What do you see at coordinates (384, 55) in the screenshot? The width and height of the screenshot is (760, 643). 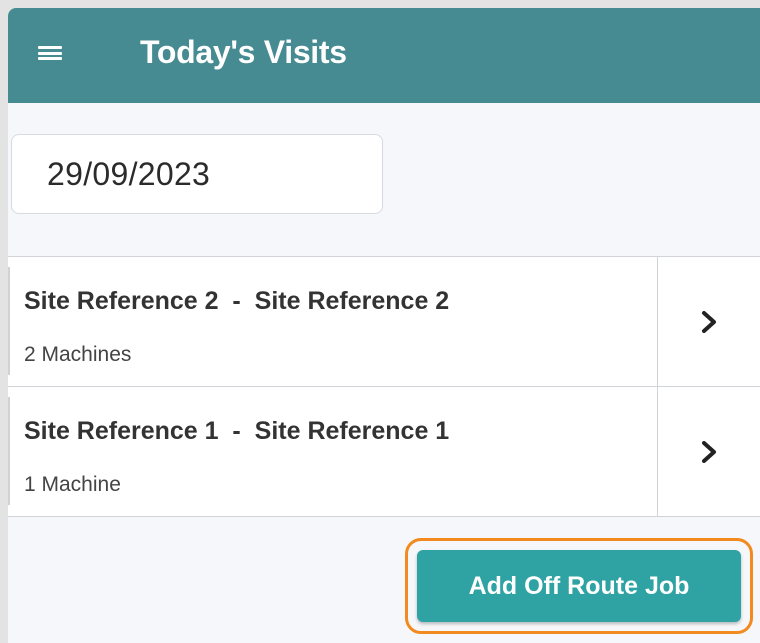 I see `app-bar: Today's Visits` at bounding box center [384, 55].